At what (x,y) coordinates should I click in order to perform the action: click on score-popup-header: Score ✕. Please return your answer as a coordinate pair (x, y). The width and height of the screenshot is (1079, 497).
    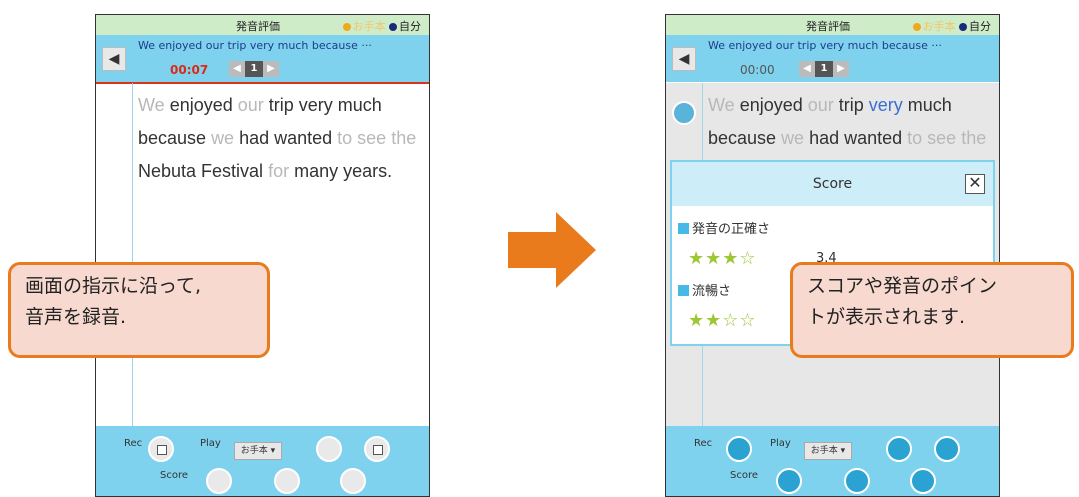
    Looking at the image, I should click on (832, 184).